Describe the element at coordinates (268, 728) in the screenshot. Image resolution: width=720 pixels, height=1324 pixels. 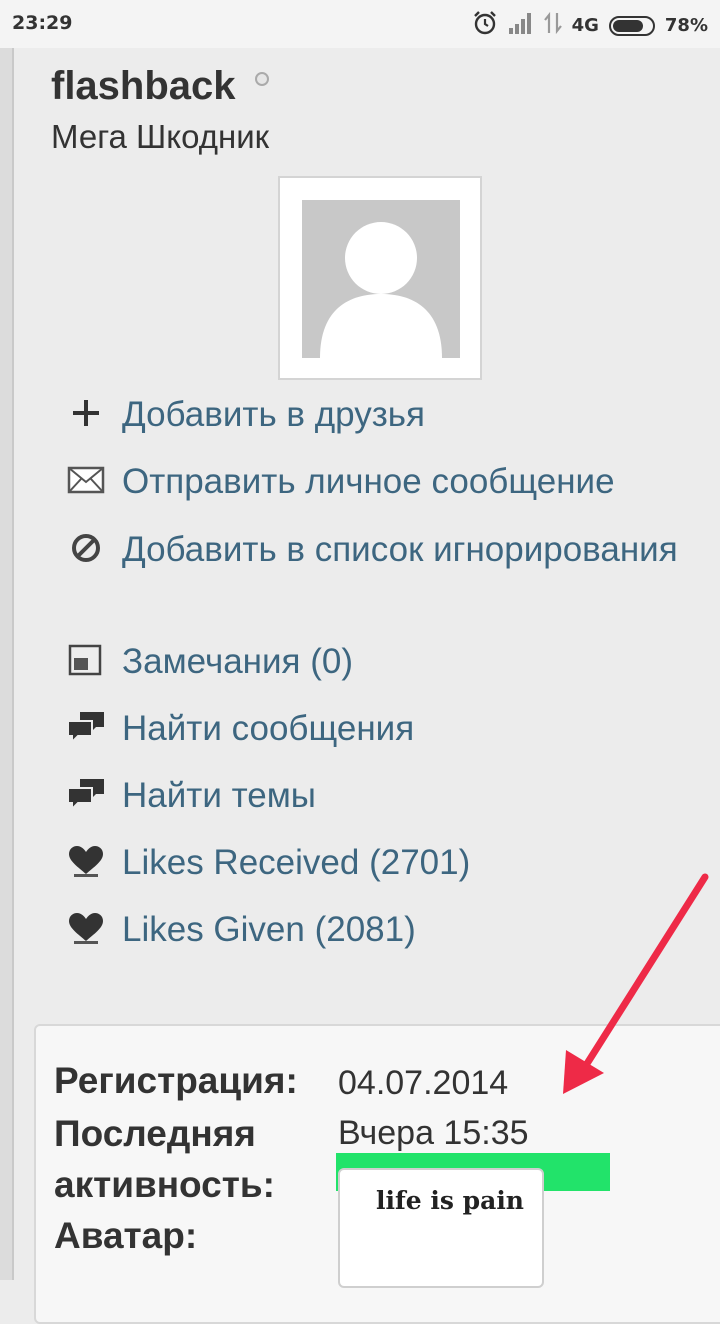
I see `find-posts-label: Найти сообщения` at that location.